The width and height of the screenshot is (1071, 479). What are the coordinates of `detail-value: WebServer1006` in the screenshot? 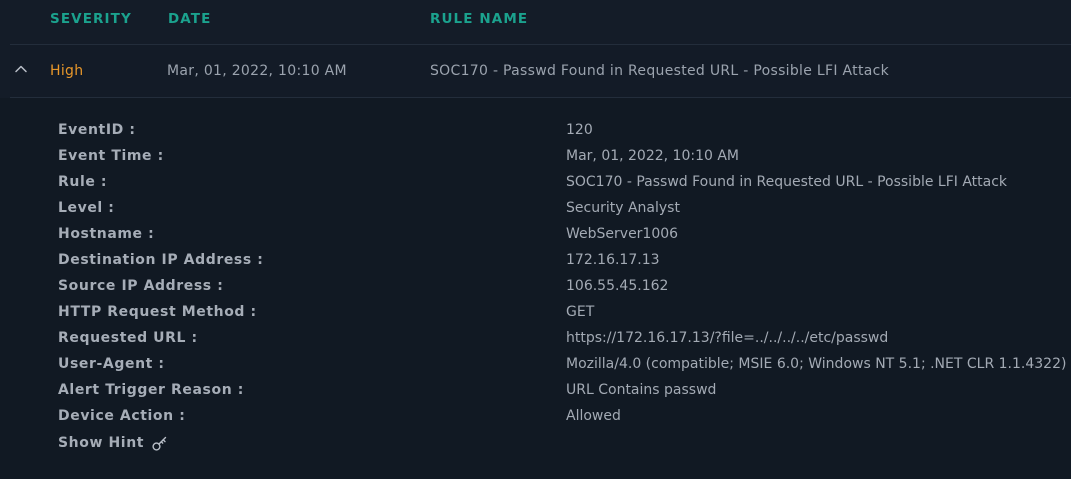 It's located at (622, 234).